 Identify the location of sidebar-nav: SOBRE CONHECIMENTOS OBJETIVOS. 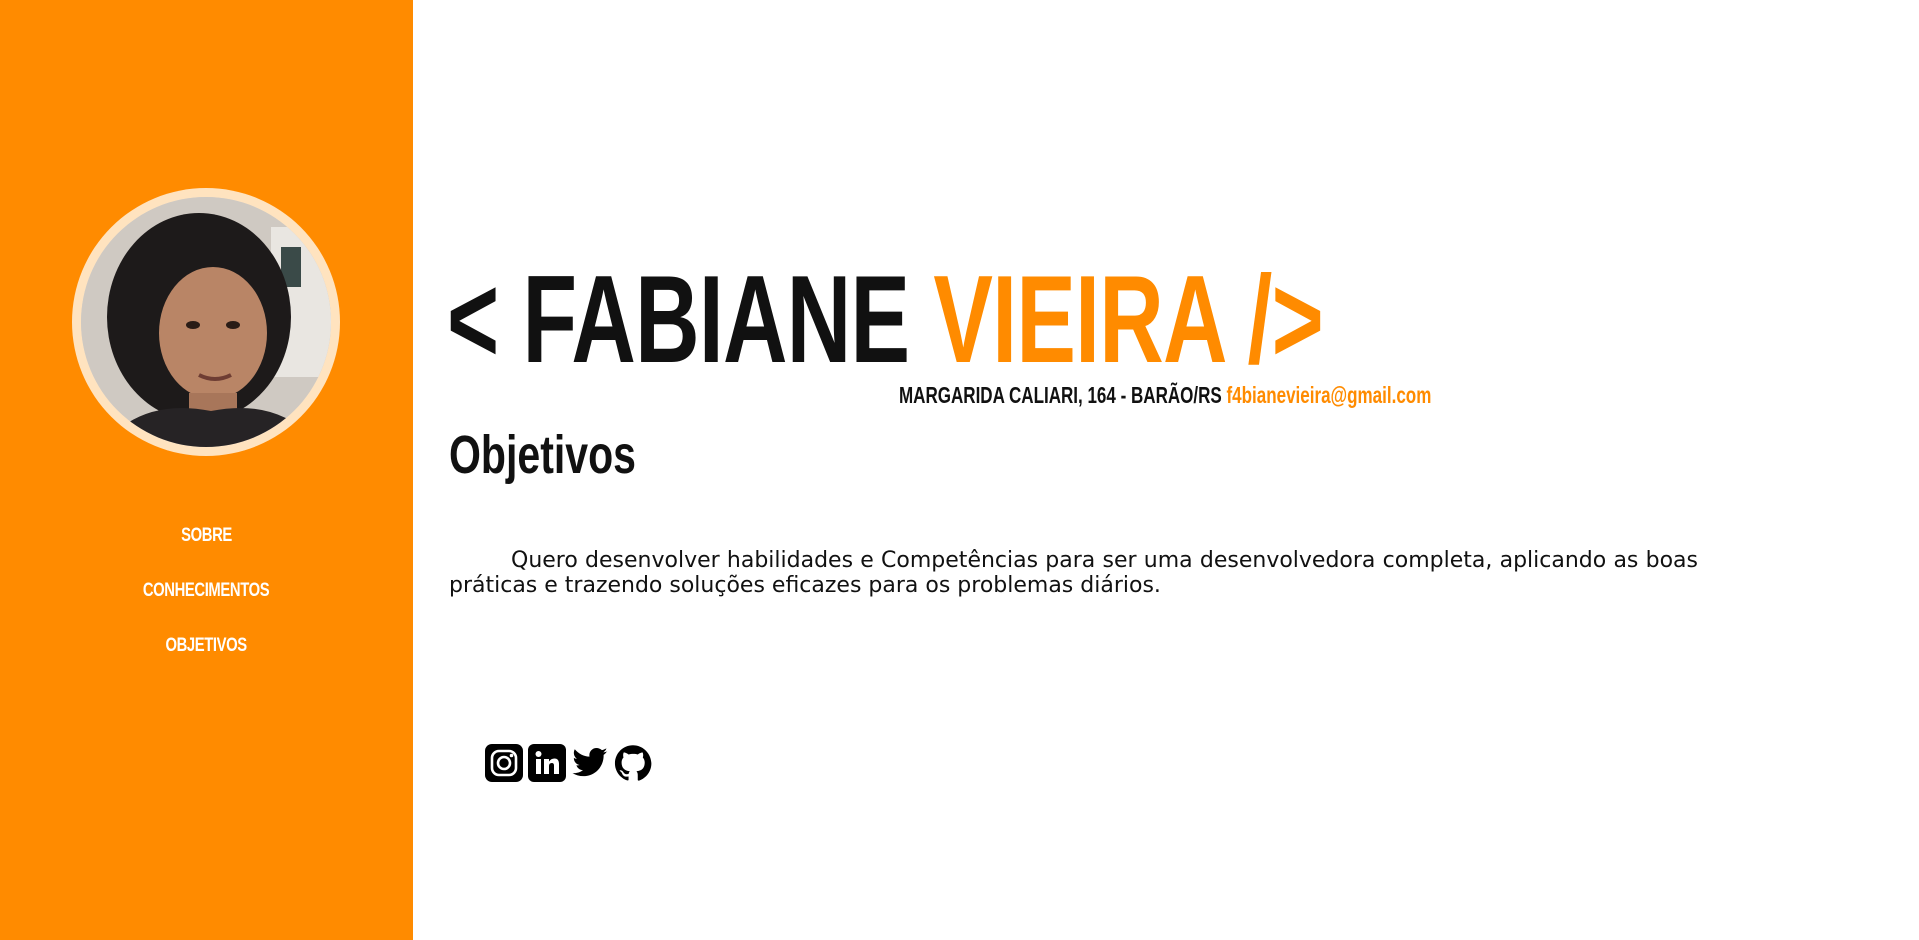
(206, 590).